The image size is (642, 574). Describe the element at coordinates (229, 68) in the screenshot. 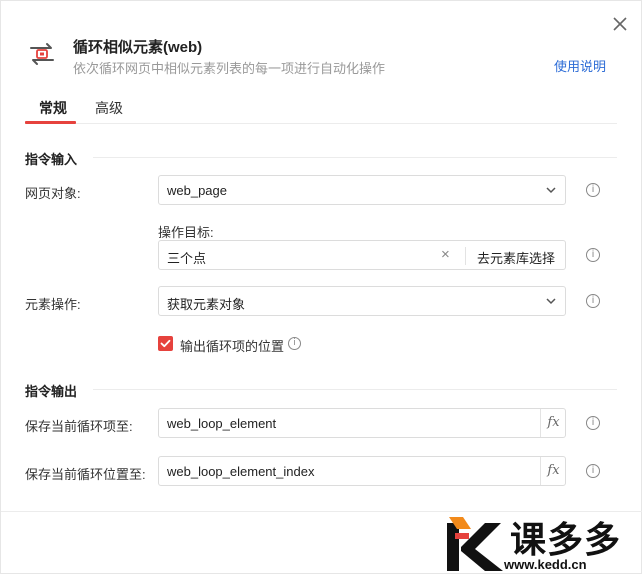

I see `dialog-subtitle: 依次循环网页中相似元素列表的每一项进行自动化操作` at that location.